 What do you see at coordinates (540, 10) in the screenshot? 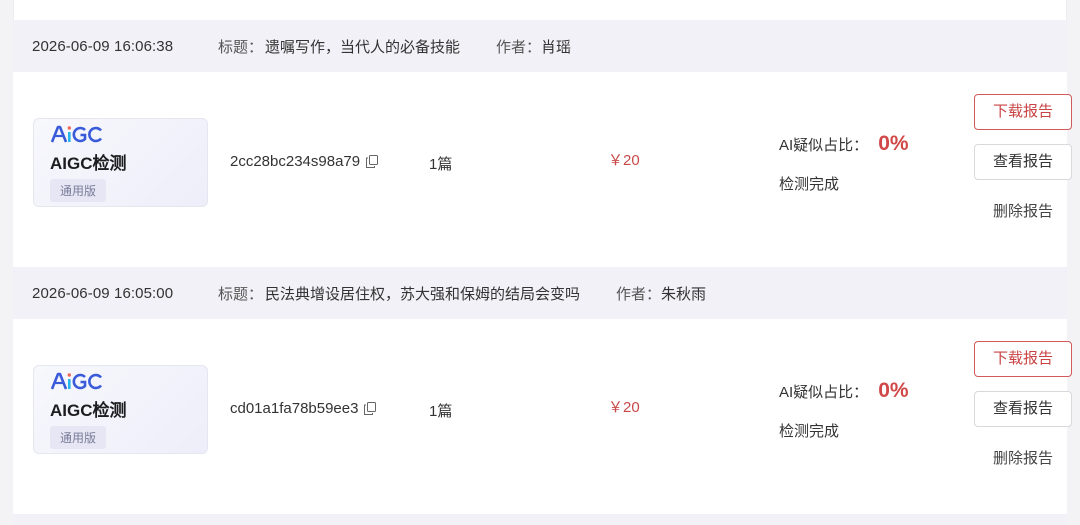
I see `previous-order-tail` at bounding box center [540, 10].